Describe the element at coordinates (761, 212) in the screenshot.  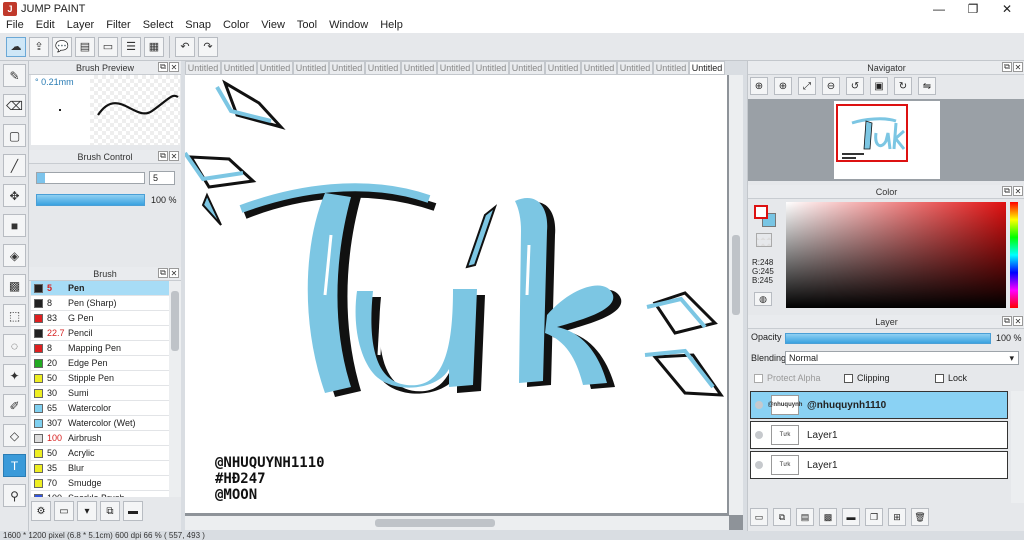
I see `foreground-color-swatch` at that location.